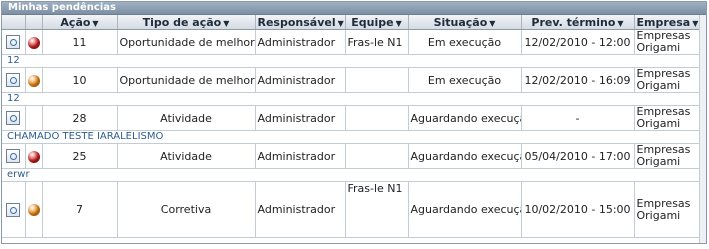 This screenshot has width=709, height=249. I want to click on cell-acao: 10, so click(80, 80).